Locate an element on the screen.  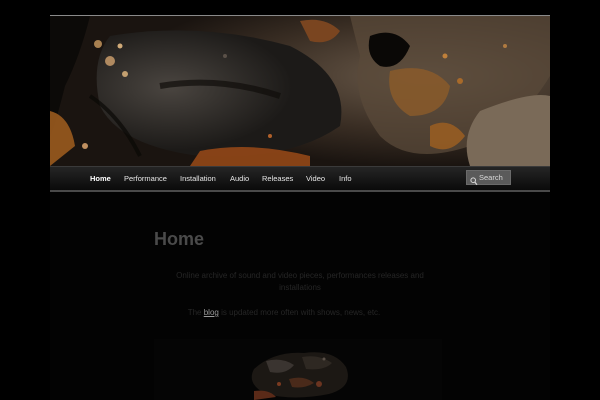
blog-link: blog is located at coordinates (211, 312).